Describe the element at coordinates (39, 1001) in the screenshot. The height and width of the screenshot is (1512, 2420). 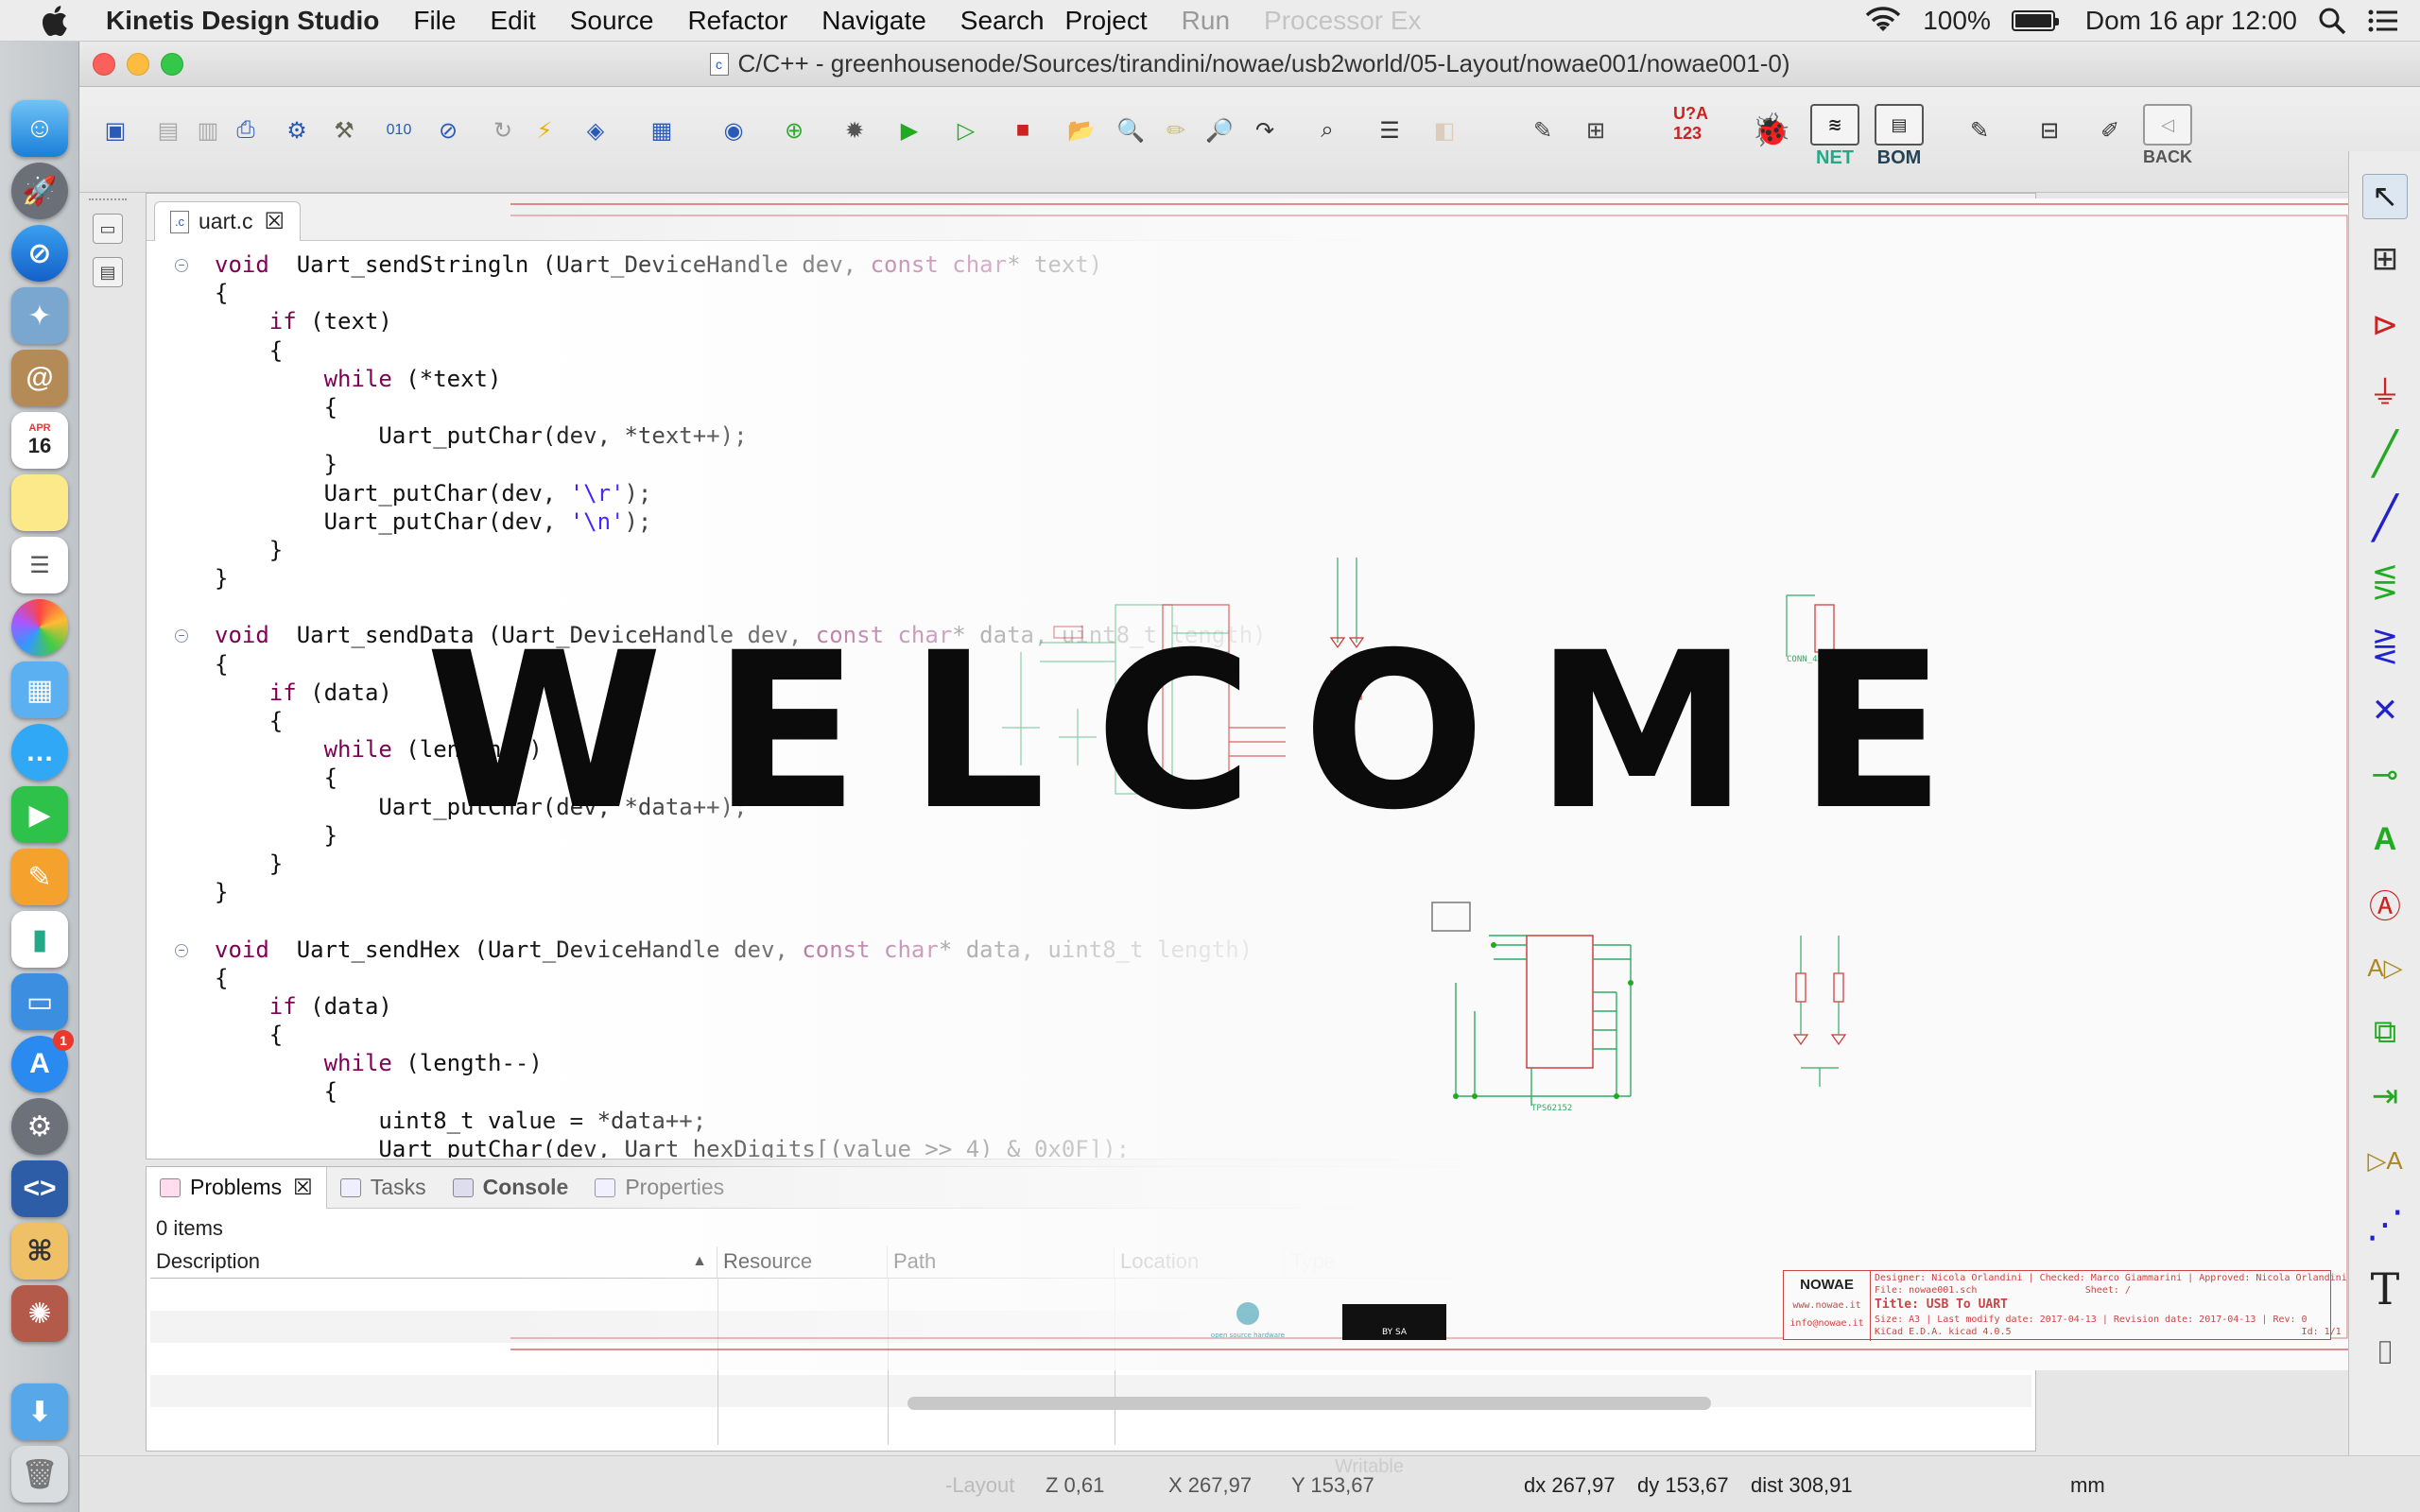
I see `keynote-icon: ▭` at that location.